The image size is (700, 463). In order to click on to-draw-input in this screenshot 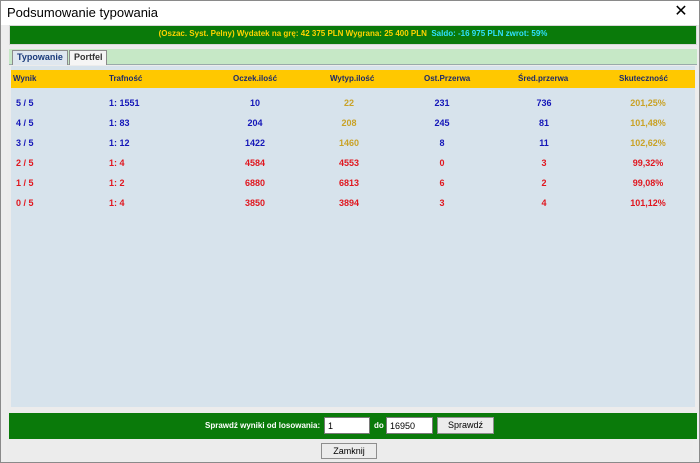, I will do `click(409, 425)`.